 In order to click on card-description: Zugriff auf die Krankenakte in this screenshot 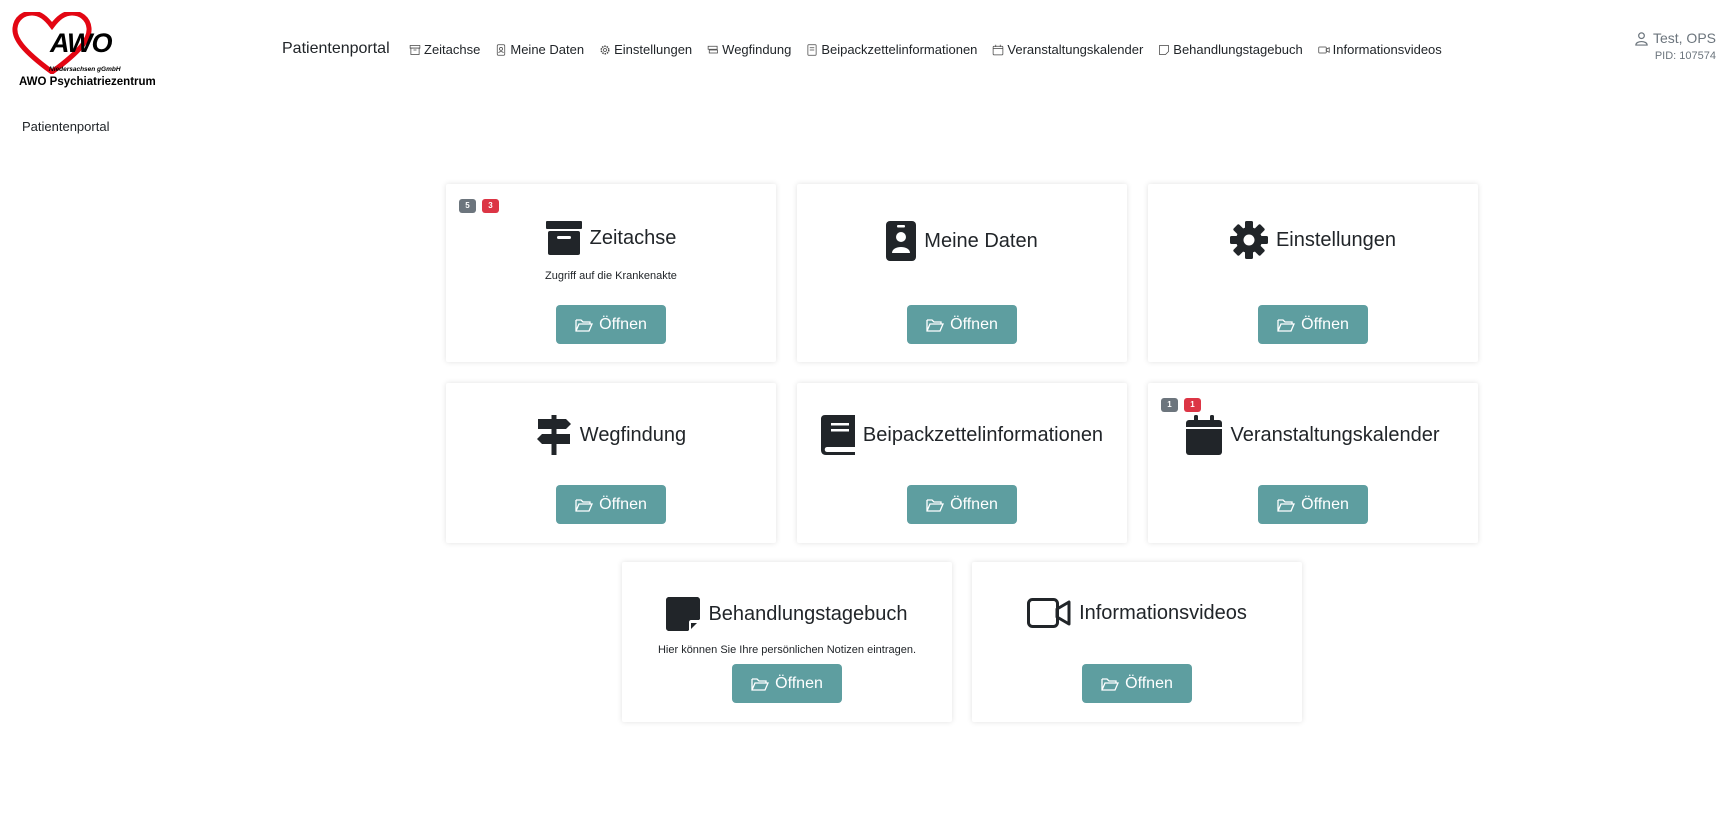, I will do `click(611, 276)`.